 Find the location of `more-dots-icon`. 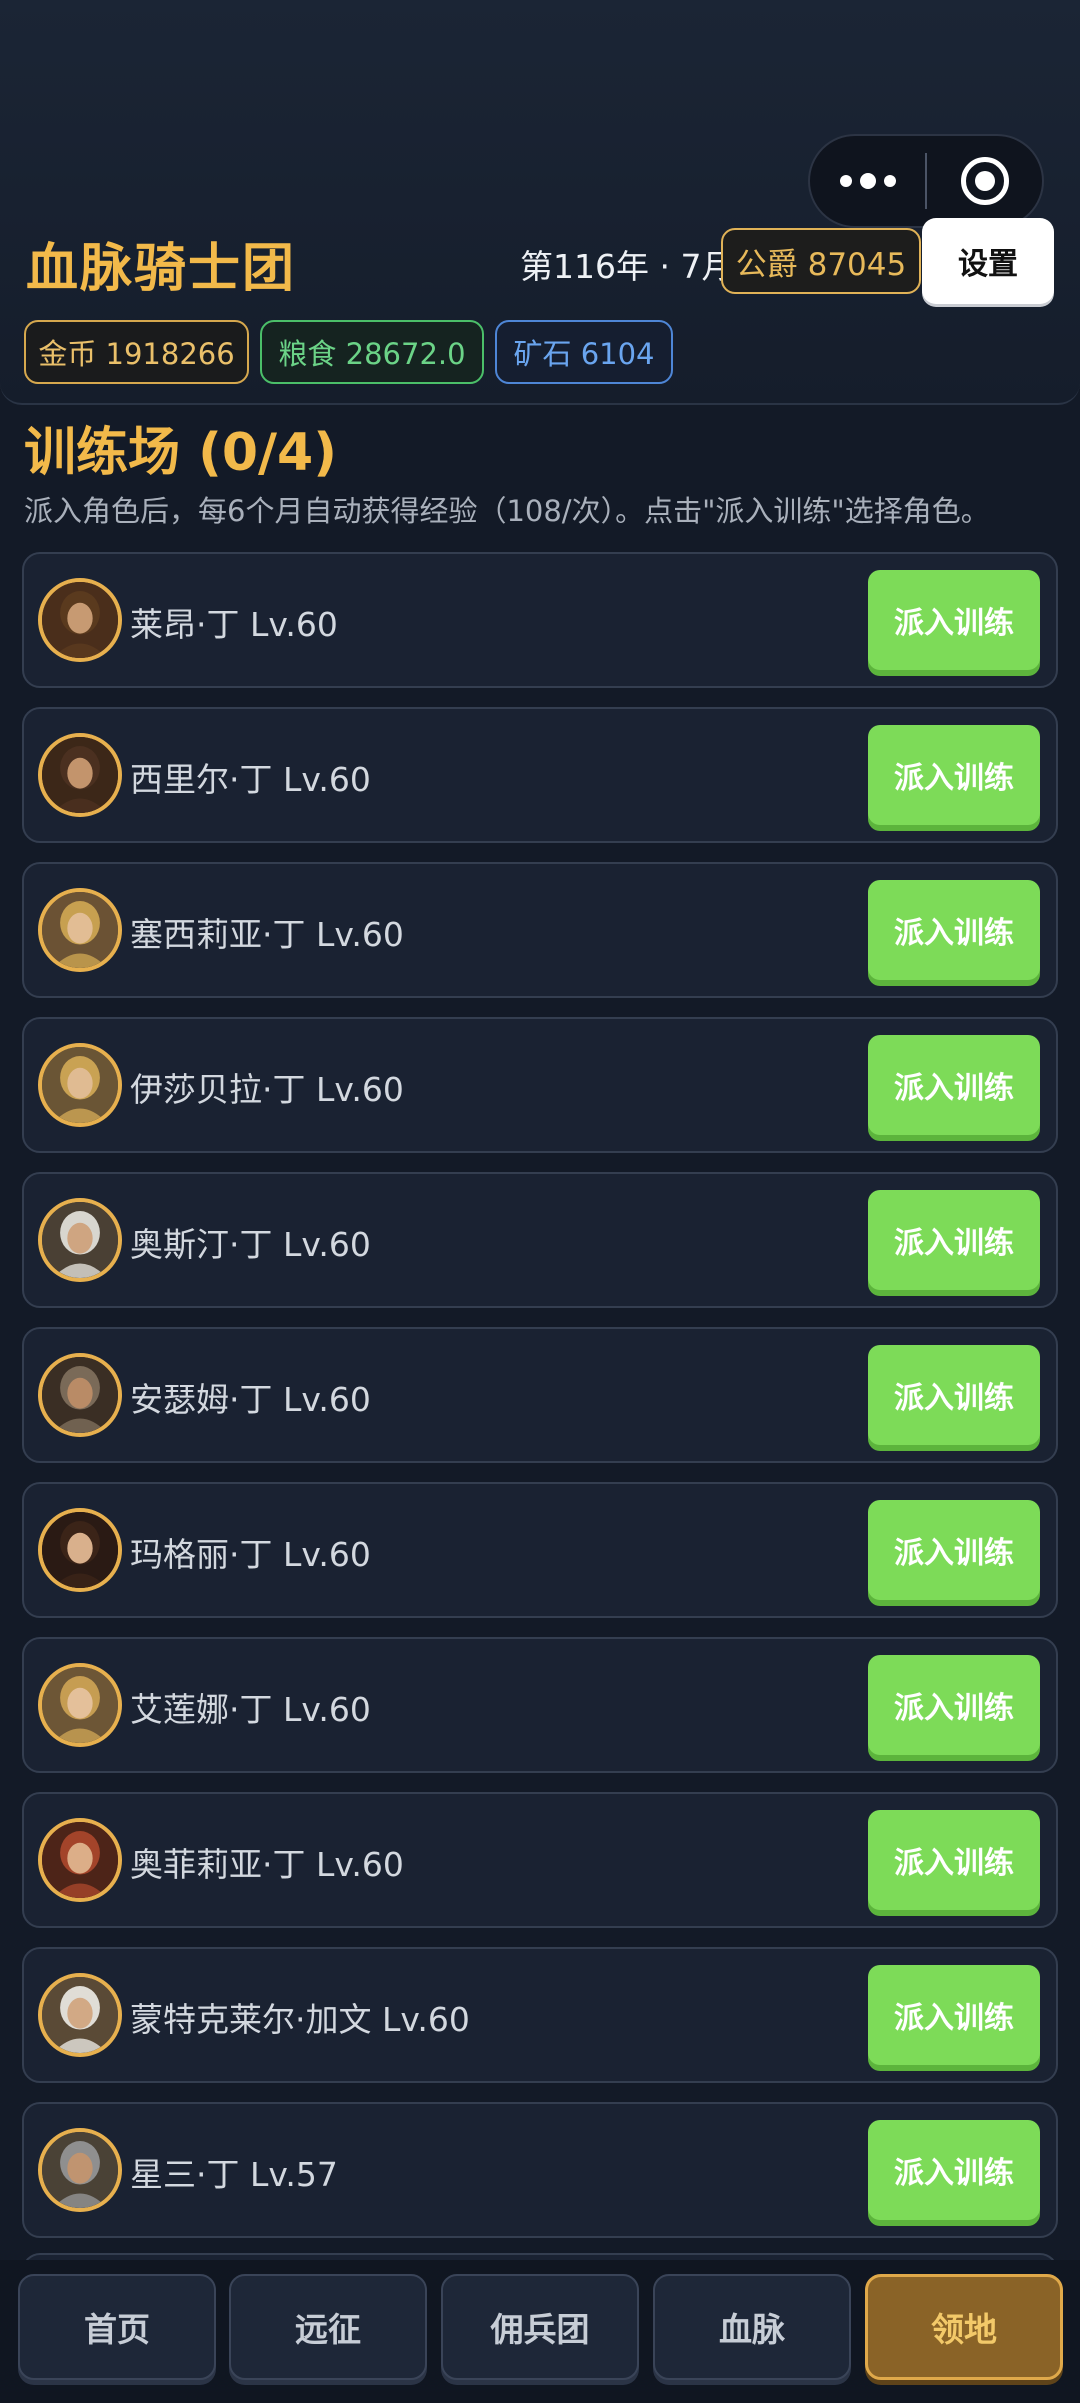

more-dots-icon is located at coordinates (867, 181).